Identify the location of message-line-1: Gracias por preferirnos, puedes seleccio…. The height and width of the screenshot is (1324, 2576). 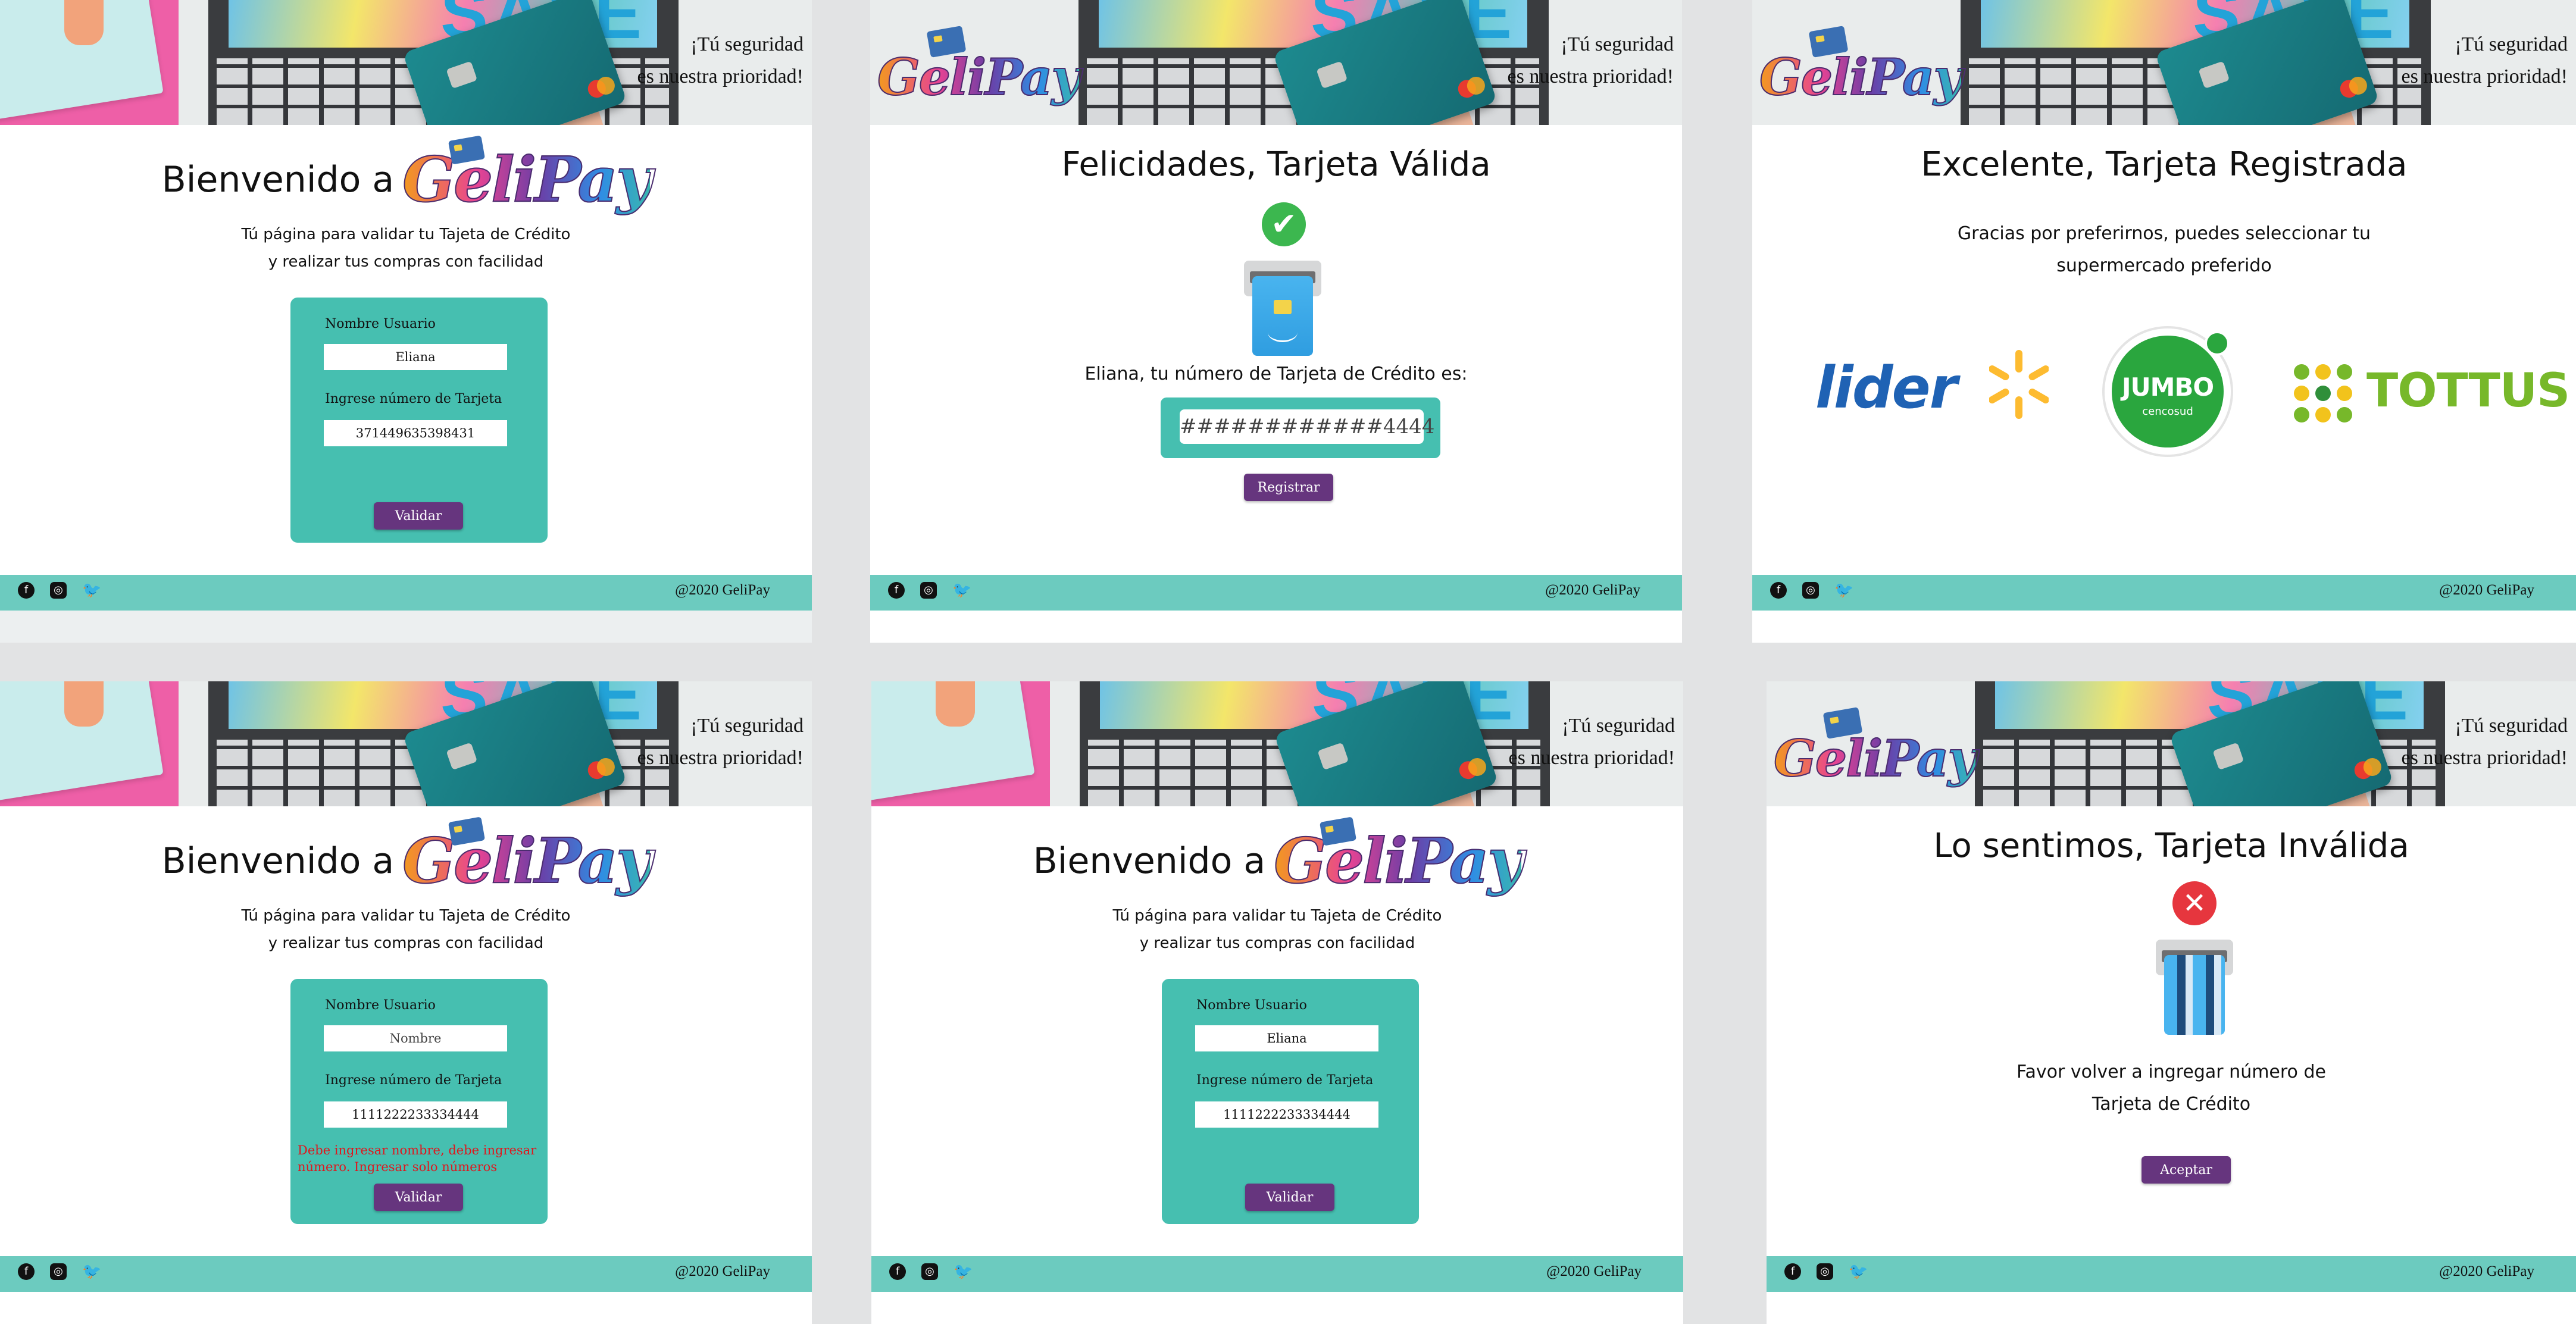
(2164, 233).